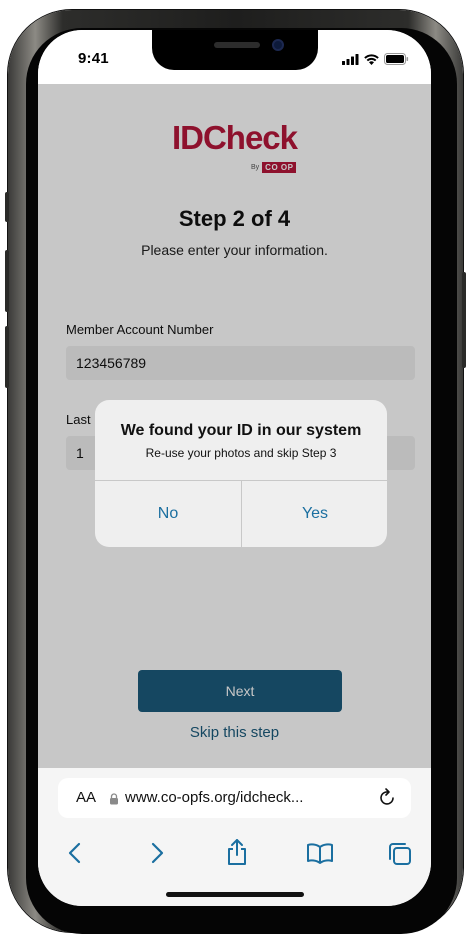 The width and height of the screenshot is (469, 940). I want to click on signal-icon, so click(350, 61).